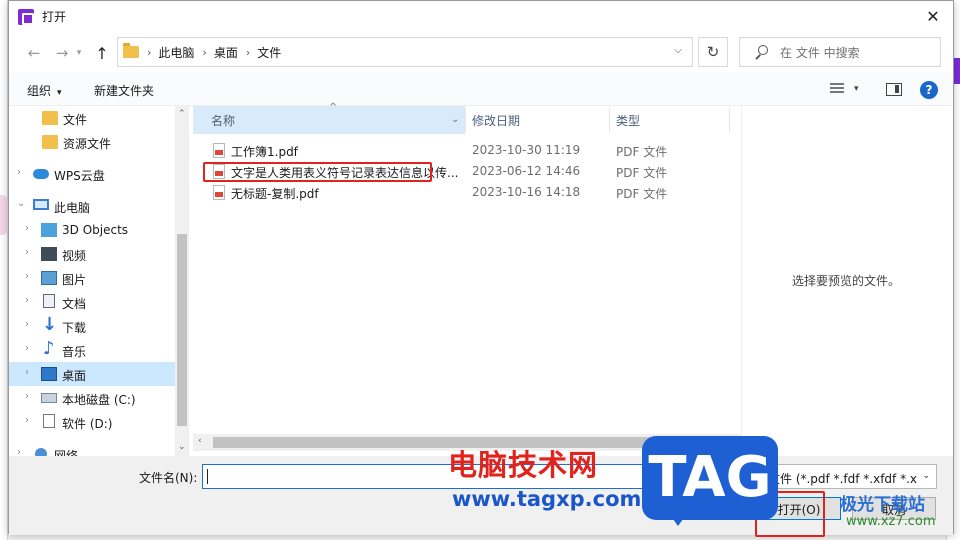 The width and height of the screenshot is (960, 540). What do you see at coordinates (269, 52) in the screenshot?
I see `breadcrumb-files: 文件` at bounding box center [269, 52].